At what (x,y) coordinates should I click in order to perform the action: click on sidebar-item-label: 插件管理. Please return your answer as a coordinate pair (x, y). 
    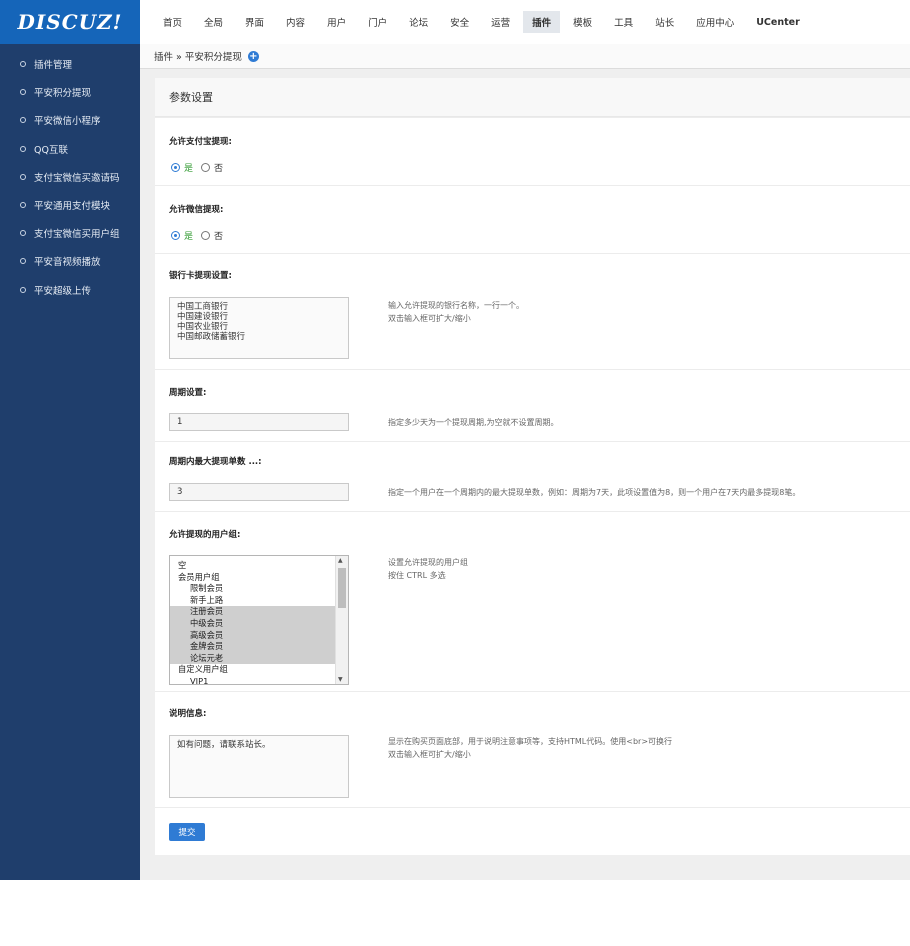
    Looking at the image, I should click on (53, 66).